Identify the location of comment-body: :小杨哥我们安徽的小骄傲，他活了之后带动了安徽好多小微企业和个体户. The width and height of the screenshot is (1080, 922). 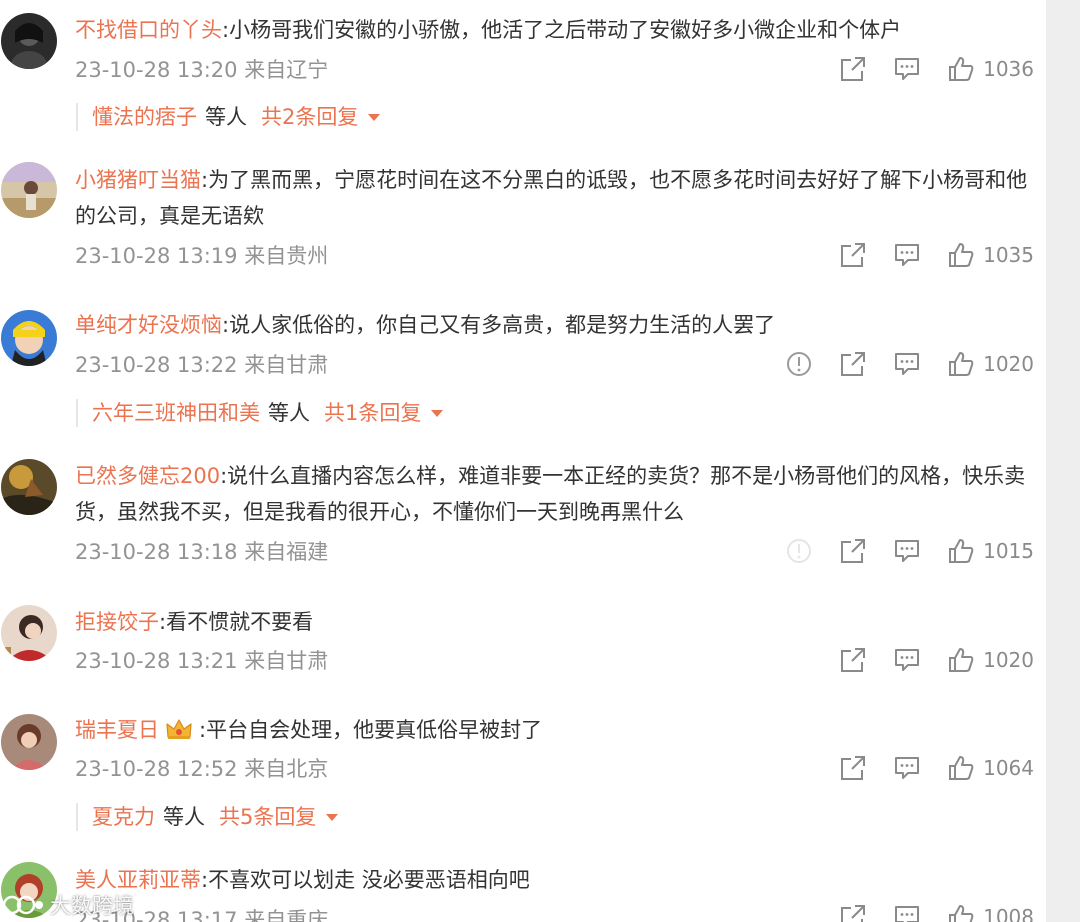
(562, 30).